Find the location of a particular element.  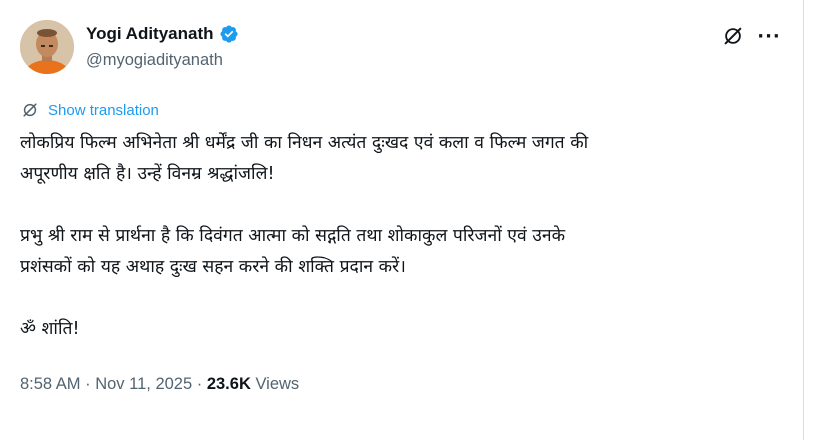

verified-badge-icon is located at coordinates (229, 34).